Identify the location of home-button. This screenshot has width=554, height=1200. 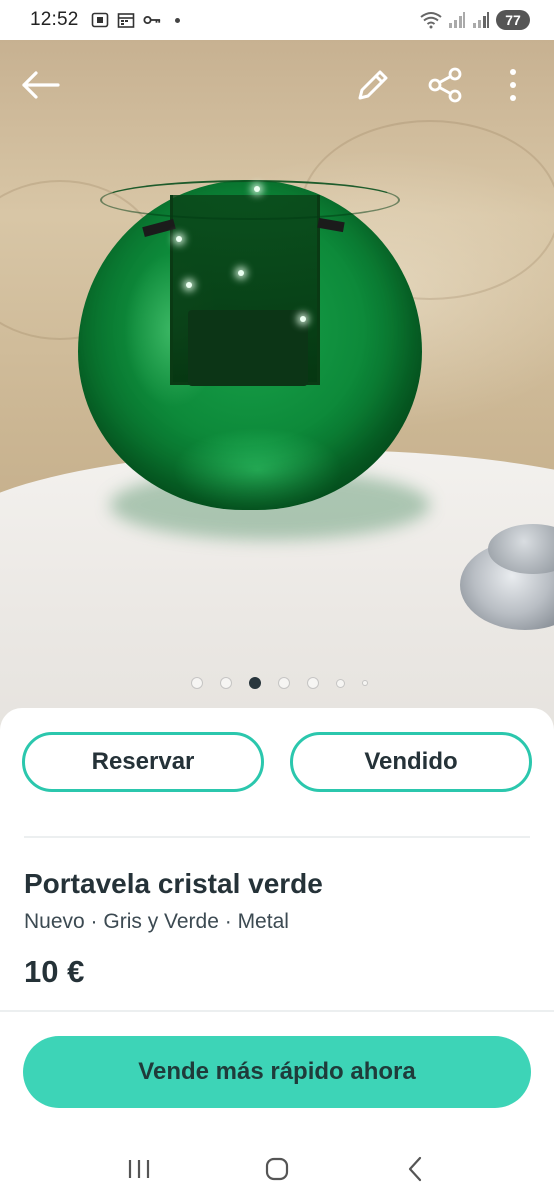
(277, 1169).